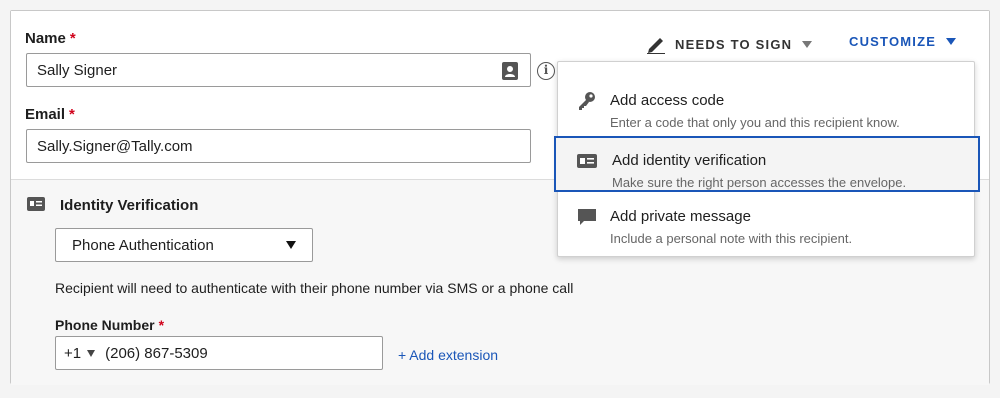 Image resolution: width=1000 pixels, height=398 pixels. Describe the element at coordinates (734, 44) in the screenshot. I see `needs-to-sign-label: NEEDS TO SIGN` at that location.